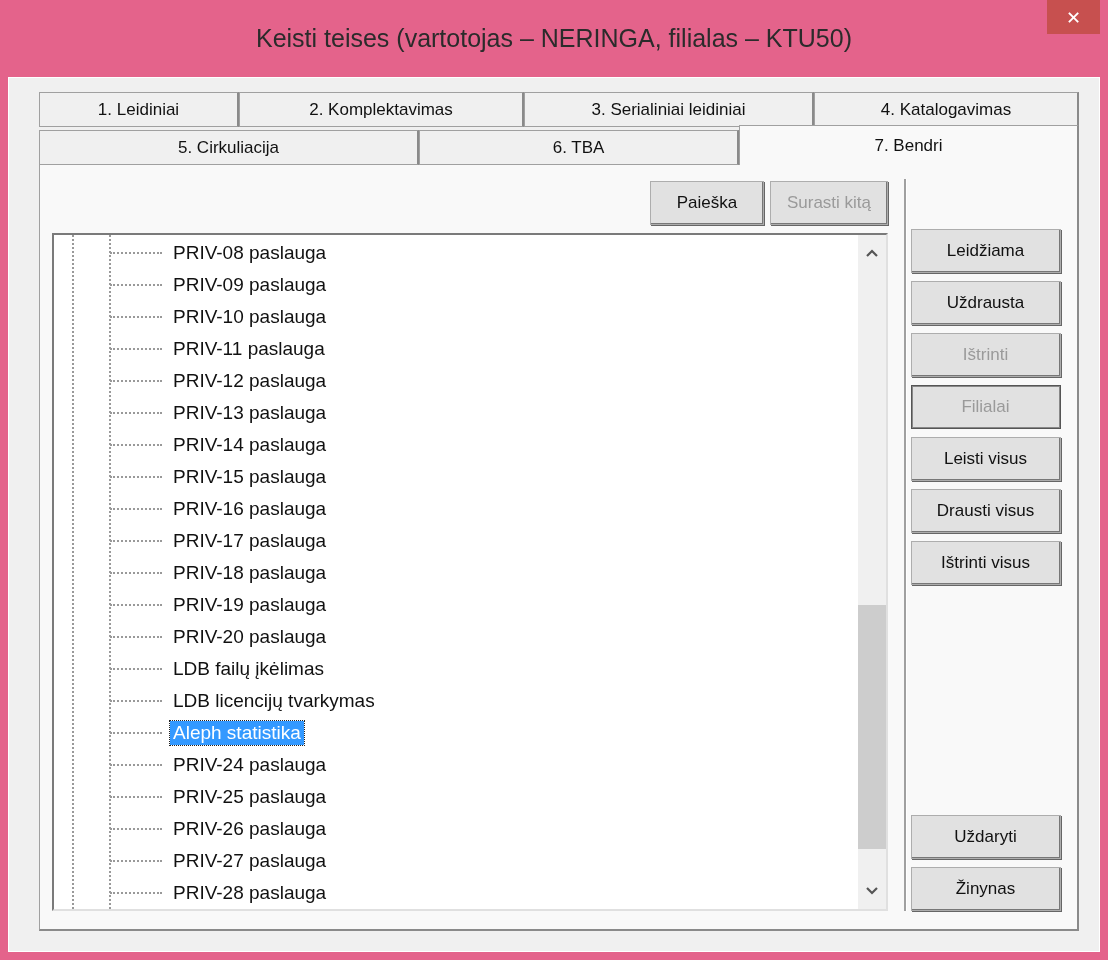 The width and height of the screenshot is (1108, 960). I want to click on help-button: Žinynas, so click(985, 889).